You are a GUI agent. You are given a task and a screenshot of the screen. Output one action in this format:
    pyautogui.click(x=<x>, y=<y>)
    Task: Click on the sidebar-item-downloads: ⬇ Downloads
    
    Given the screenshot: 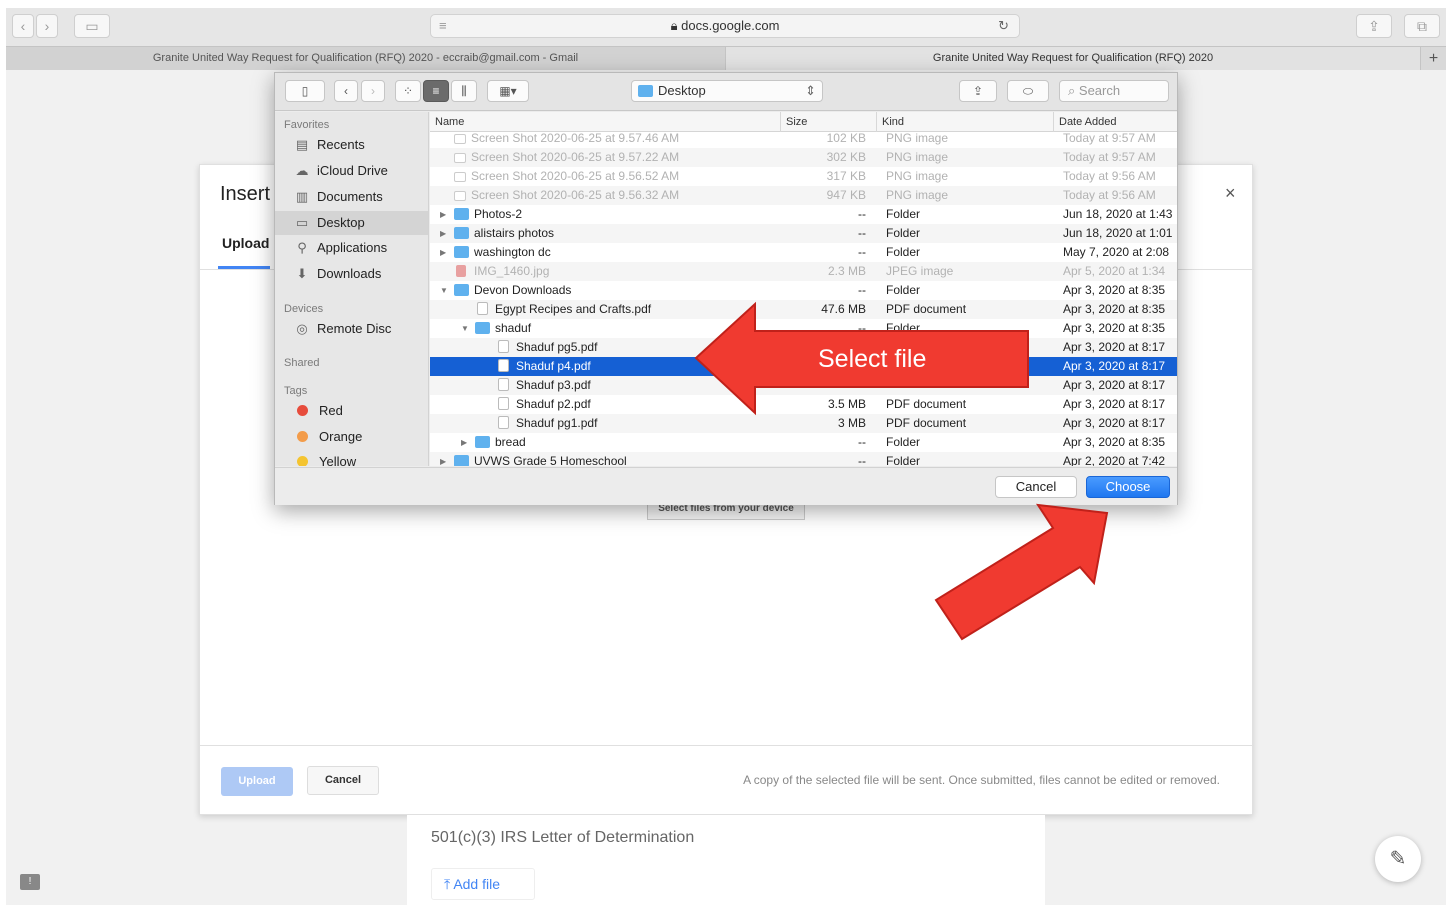 What is the action you would take?
    pyautogui.click(x=351, y=274)
    